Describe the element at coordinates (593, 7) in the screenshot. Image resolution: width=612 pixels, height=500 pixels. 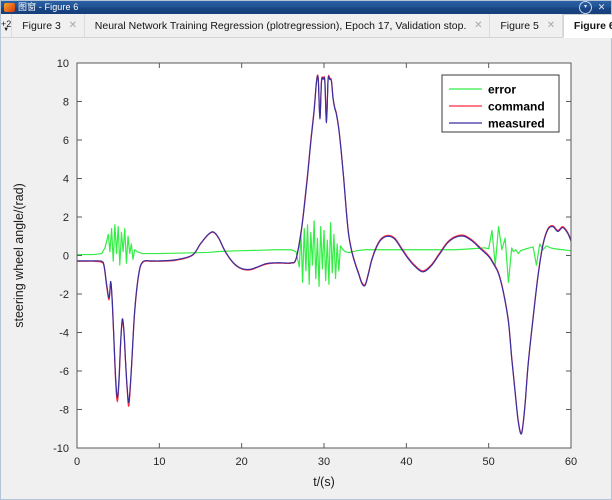
I see `window-controls: ▾ ✕` at that location.